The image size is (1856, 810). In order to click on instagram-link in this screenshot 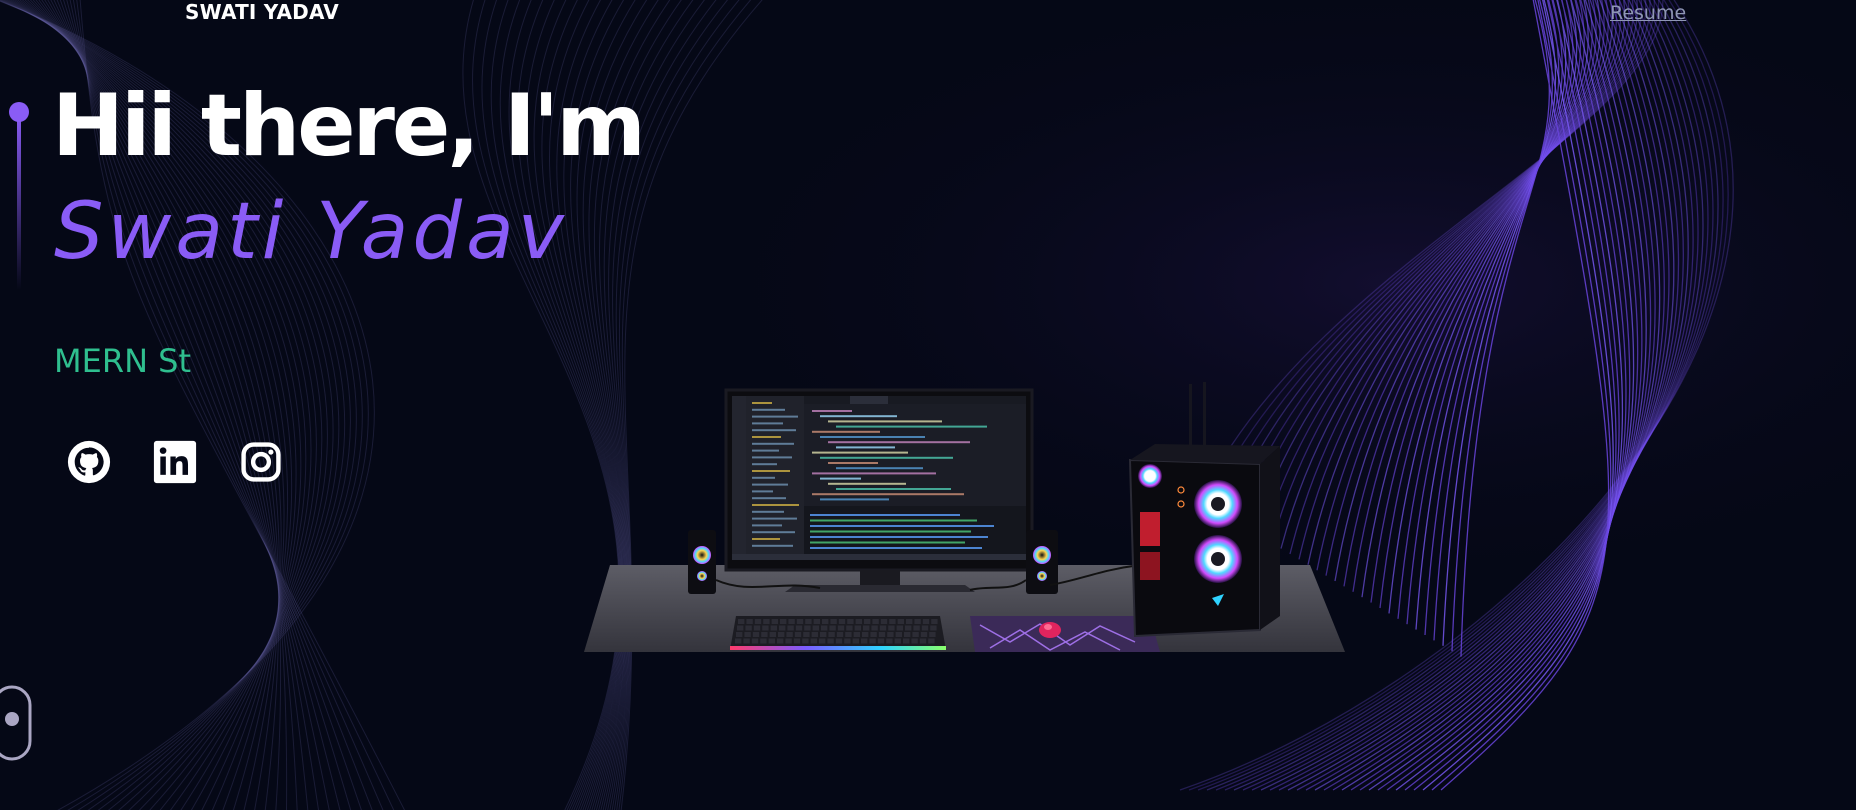, I will do `click(261, 462)`.